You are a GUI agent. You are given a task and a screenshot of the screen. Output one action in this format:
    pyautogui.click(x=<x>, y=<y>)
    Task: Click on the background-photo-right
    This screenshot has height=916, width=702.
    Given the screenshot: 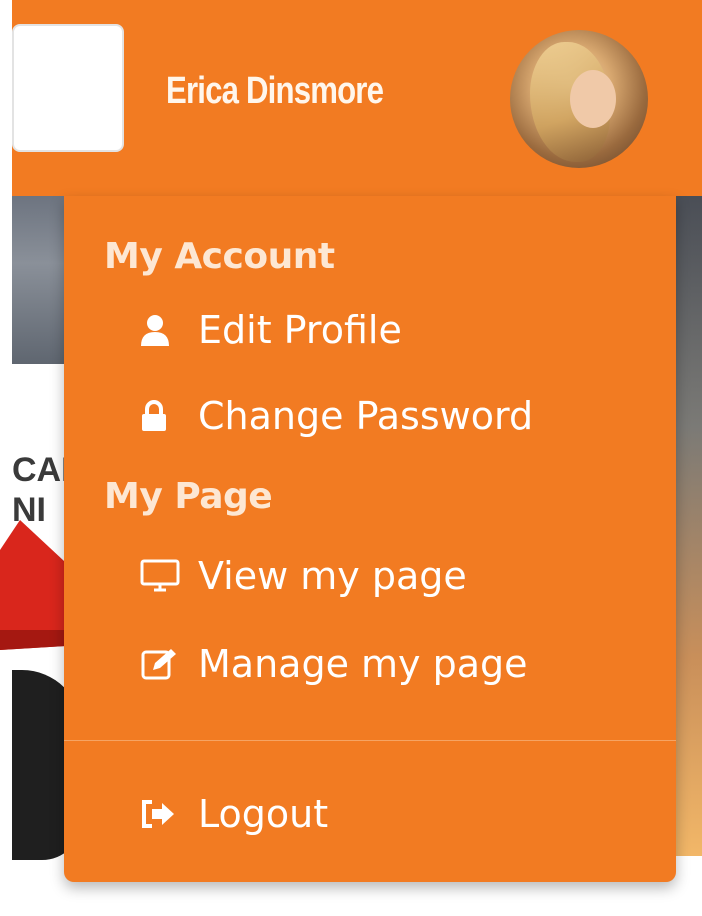 What is the action you would take?
    pyautogui.click(x=687, y=526)
    